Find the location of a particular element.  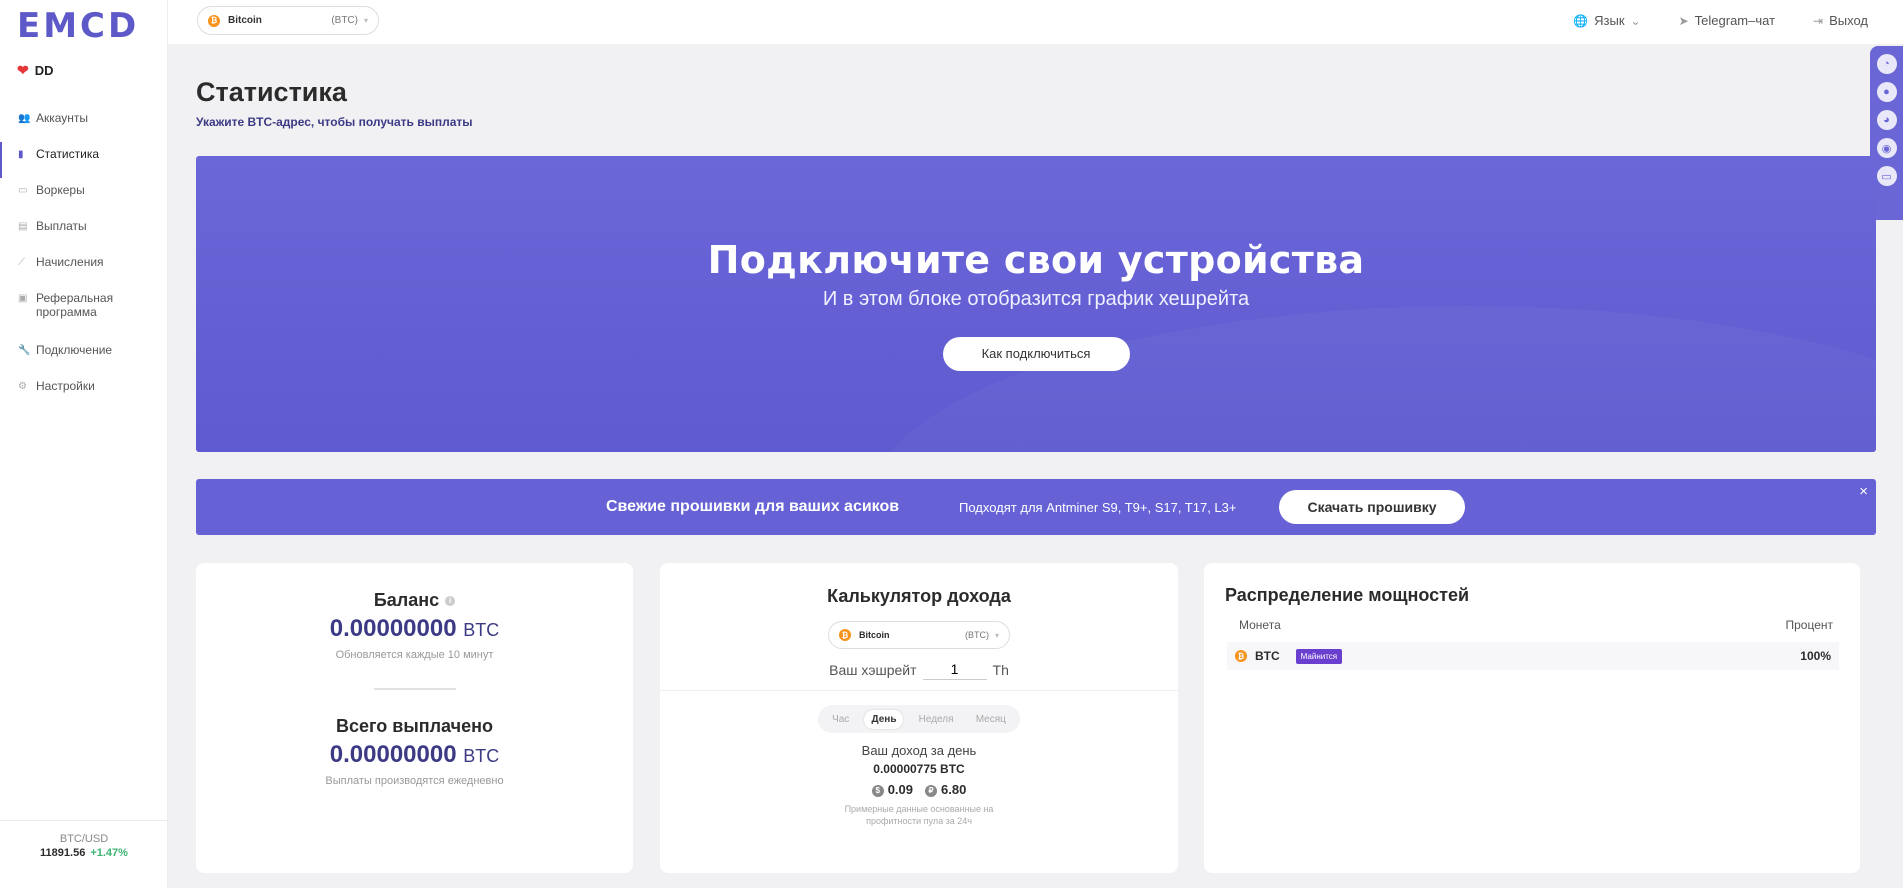

col-percent: Процент is located at coordinates (1809, 625).